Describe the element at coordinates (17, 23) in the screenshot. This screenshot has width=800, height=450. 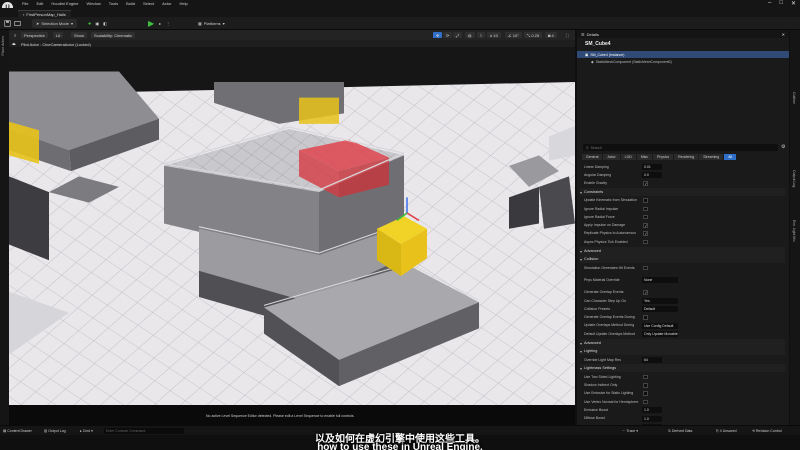
I see `content-icon` at that location.